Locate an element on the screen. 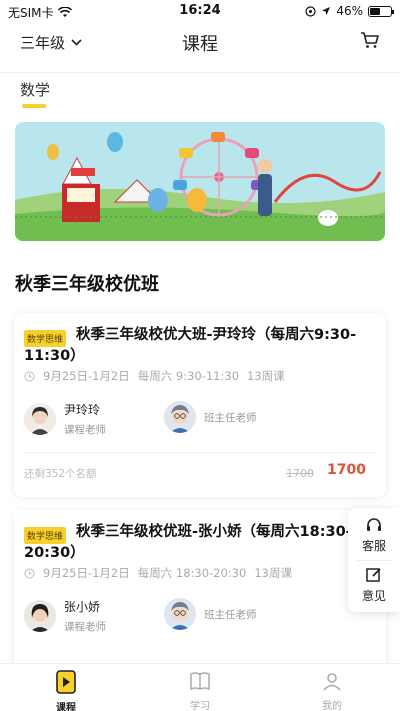  tabbar-label: 我的 is located at coordinates (332, 706).